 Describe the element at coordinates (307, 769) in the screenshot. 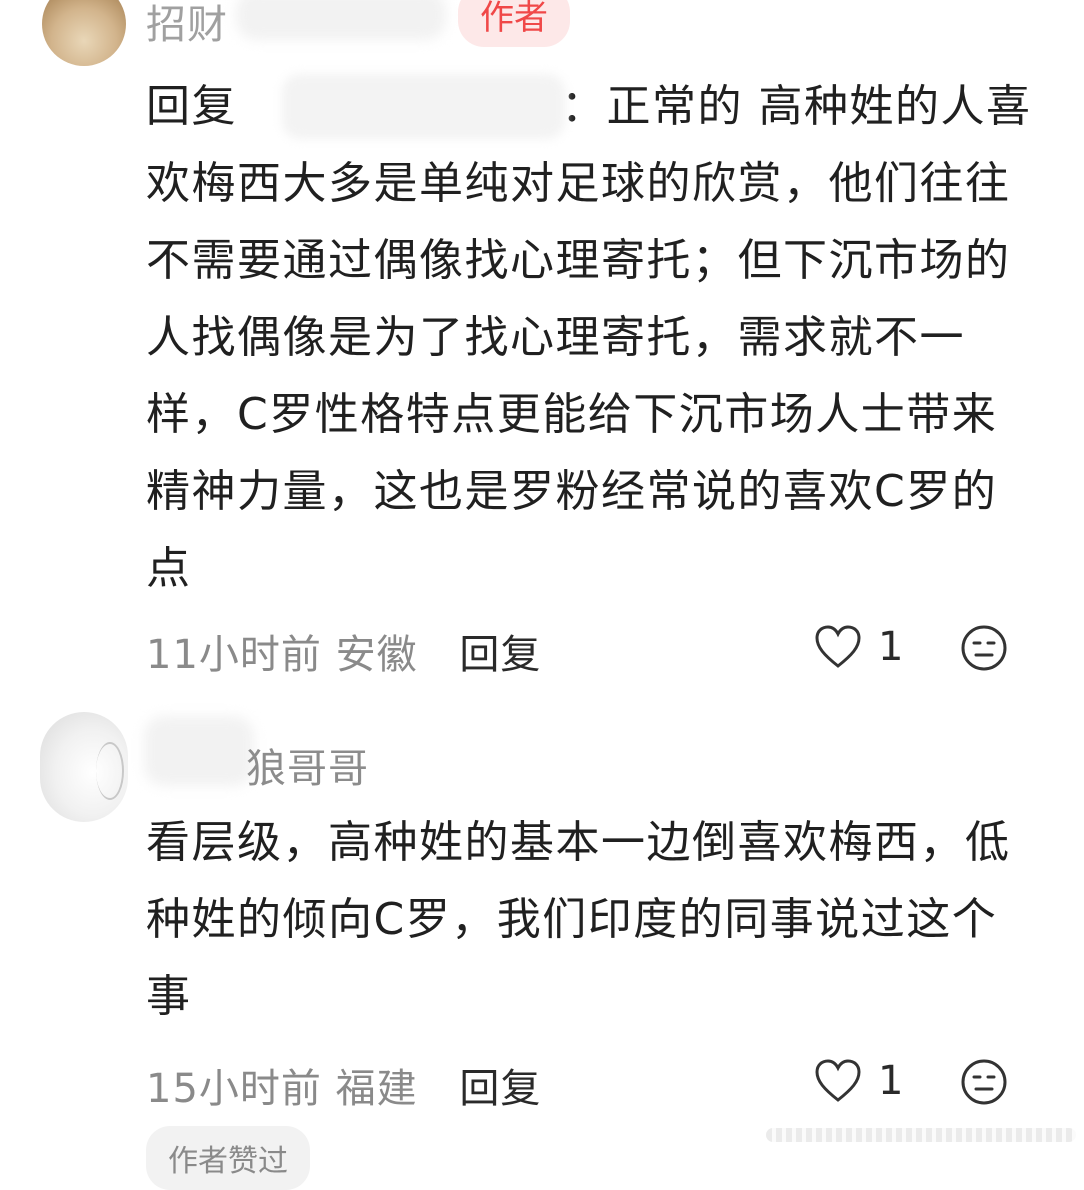

I see `username-visible-part: 狼哥哥` at that location.